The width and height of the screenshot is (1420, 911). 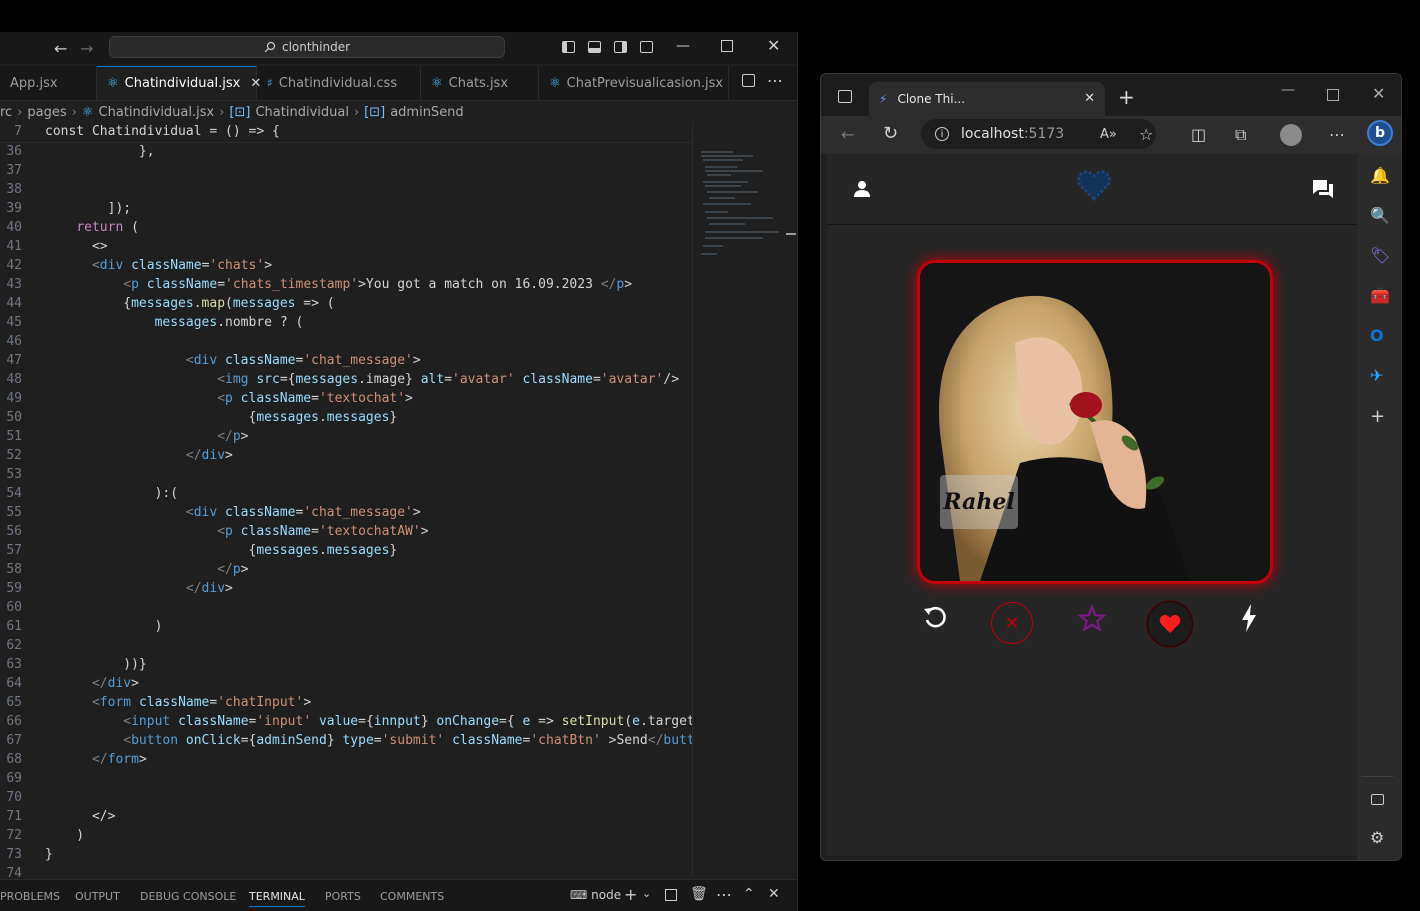 What do you see at coordinates (346, 512) in the screenshot?
I see `code-line: 55 <div className='chat_message'>` at bounding box center [346, 512].